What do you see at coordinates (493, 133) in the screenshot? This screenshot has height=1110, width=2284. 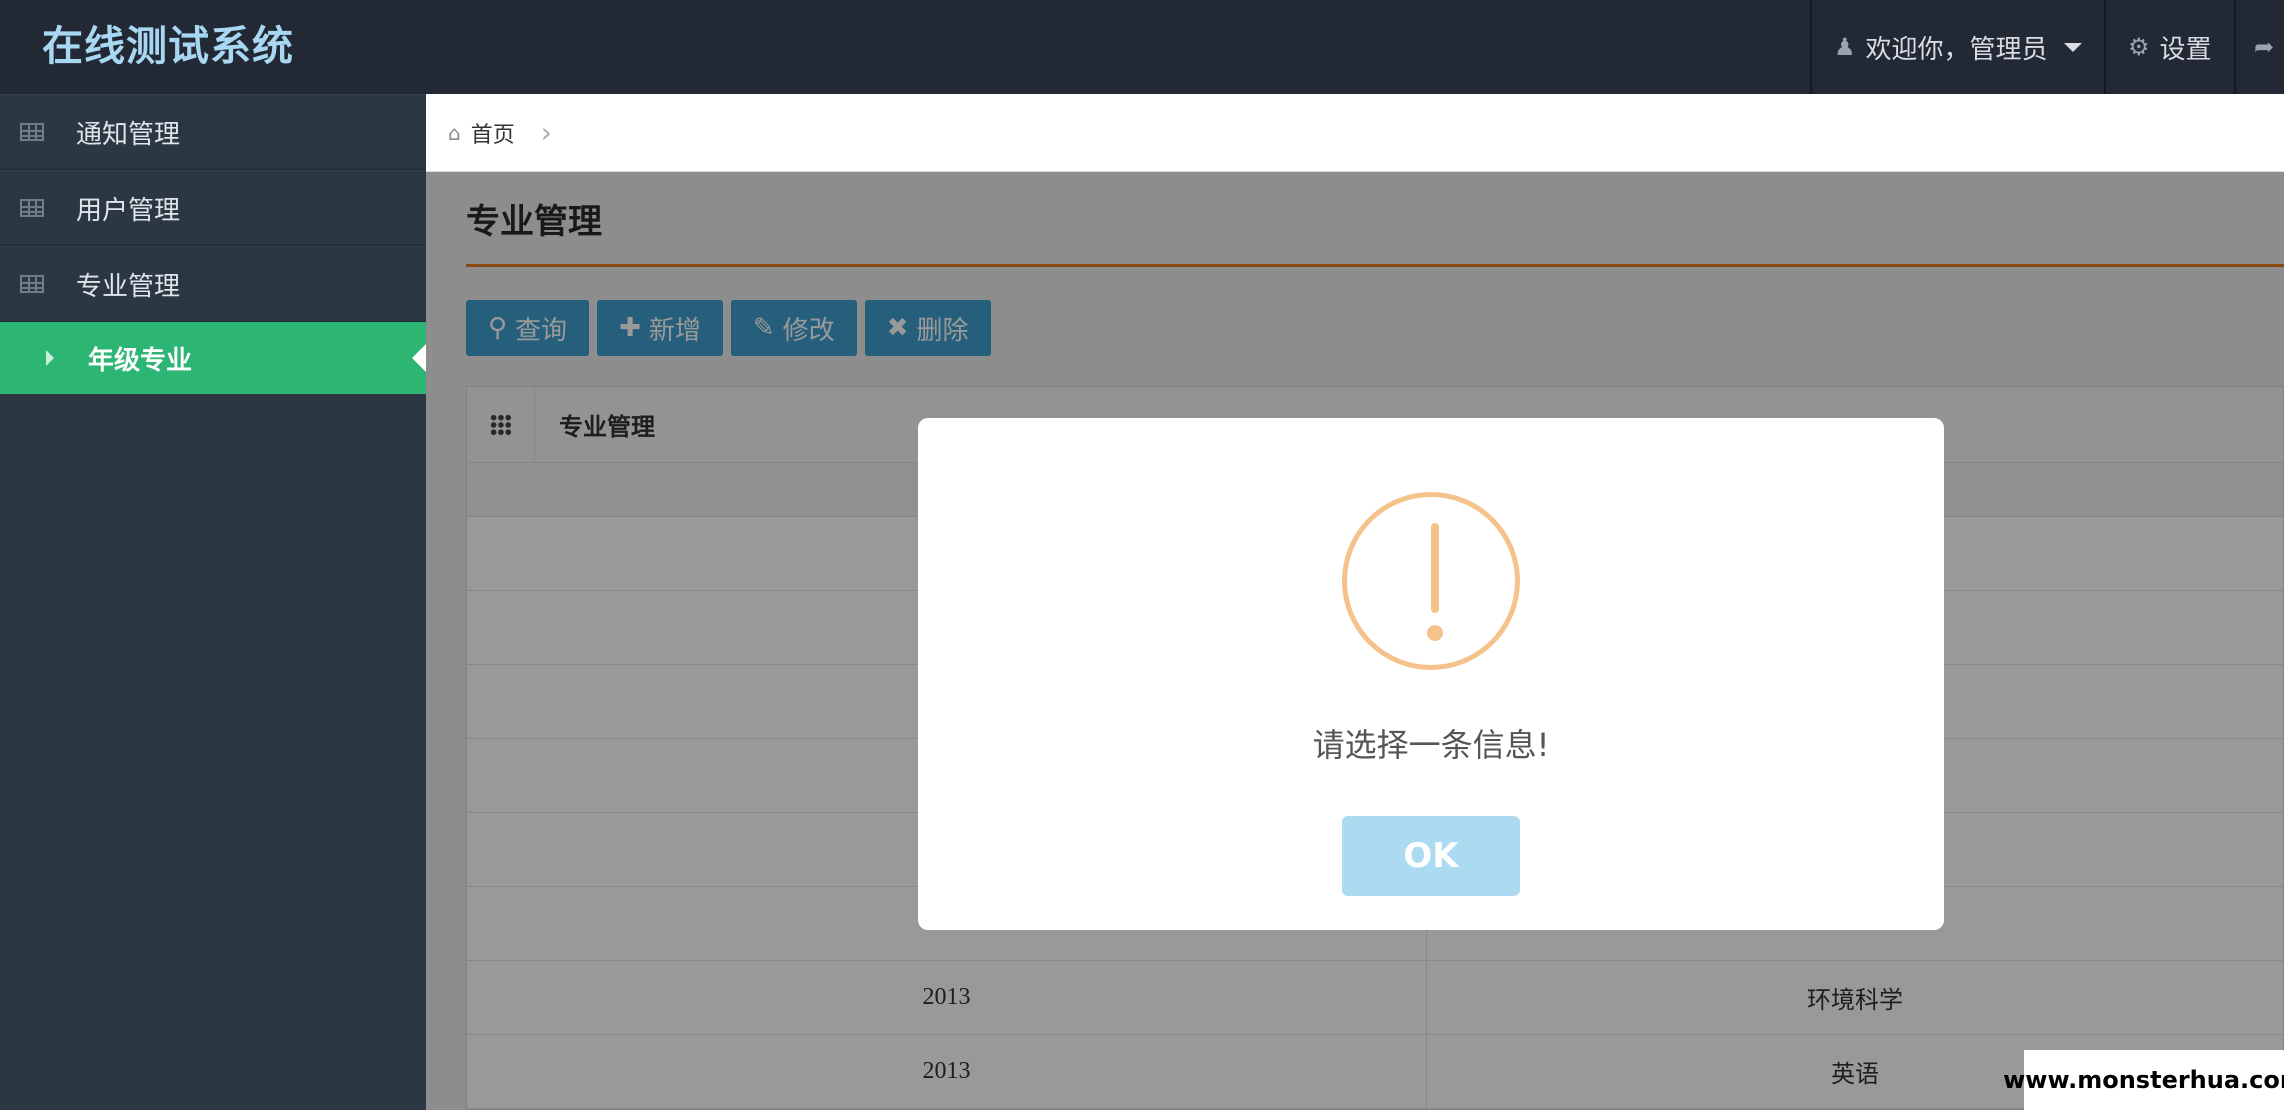 I see `breadcrumb-home: 首页` at bounding box center [493, 133].